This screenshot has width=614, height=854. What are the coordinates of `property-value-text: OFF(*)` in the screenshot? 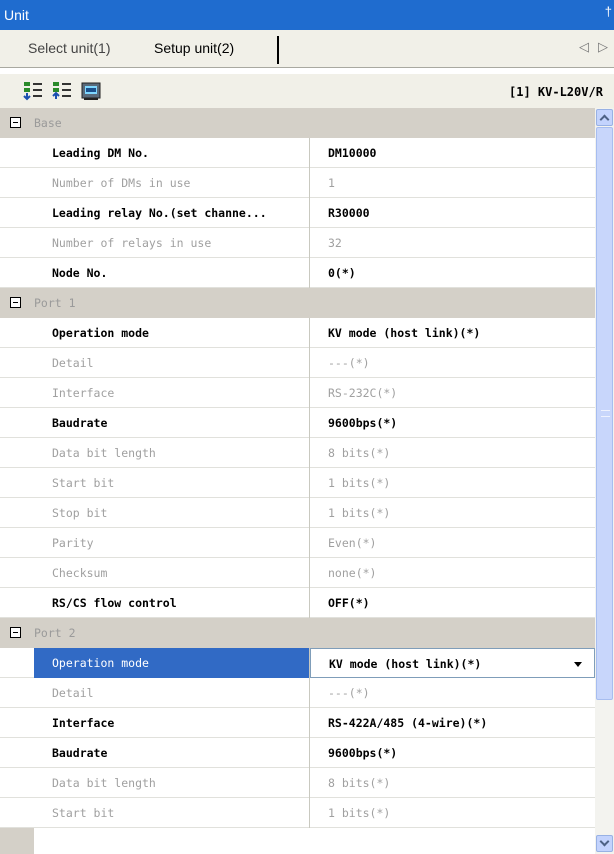 It's located at (349, 603).